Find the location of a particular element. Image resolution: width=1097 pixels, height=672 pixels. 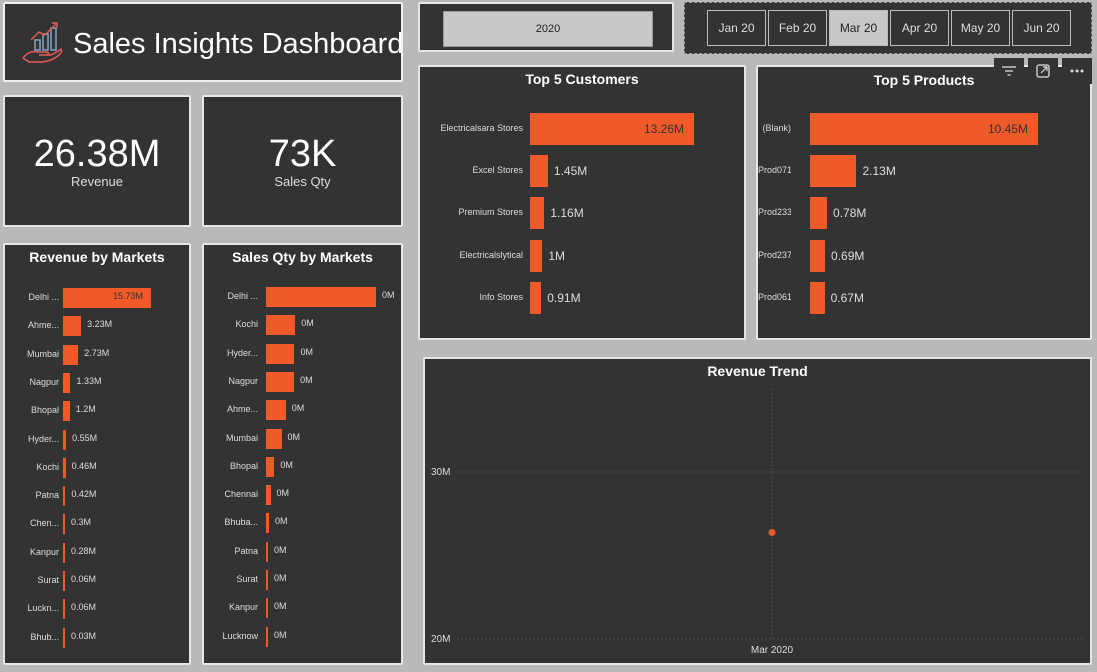

visual-header is located at coordinates (1041, 71).